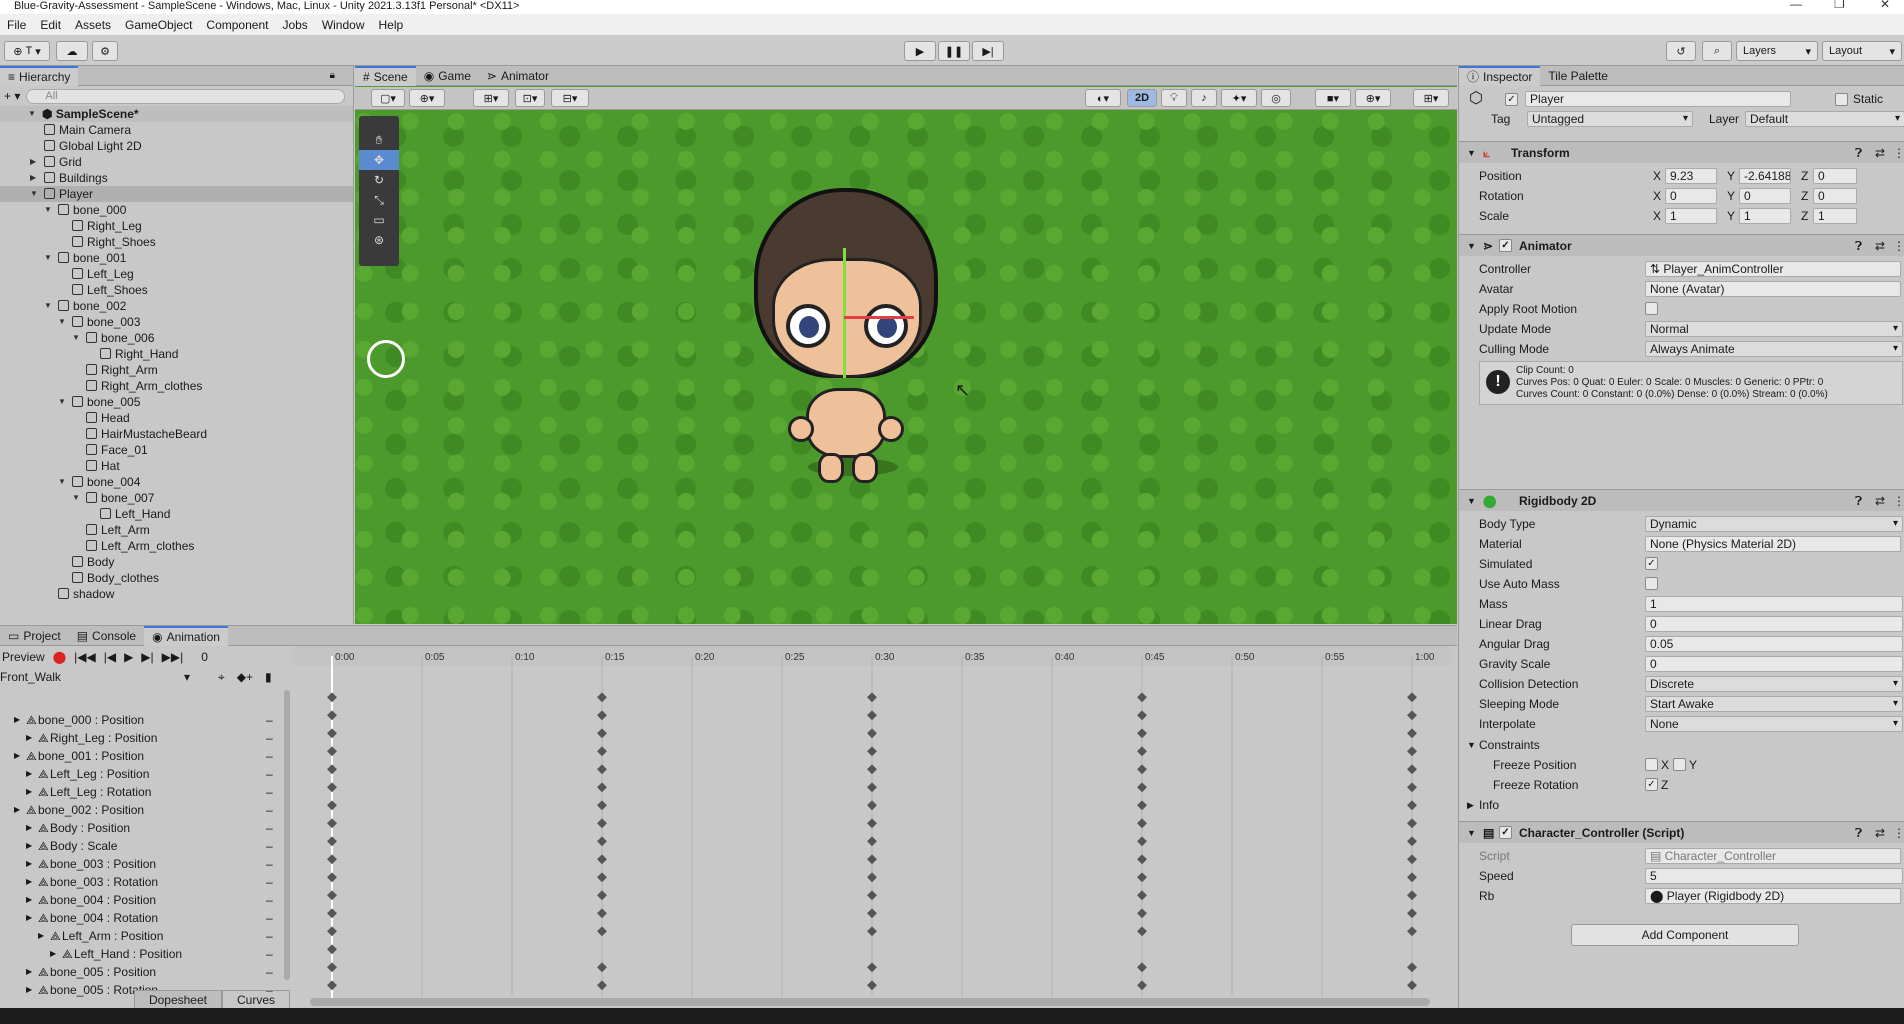  I want to click on hierarchy-item: Left_Arm, so click(176, 530).